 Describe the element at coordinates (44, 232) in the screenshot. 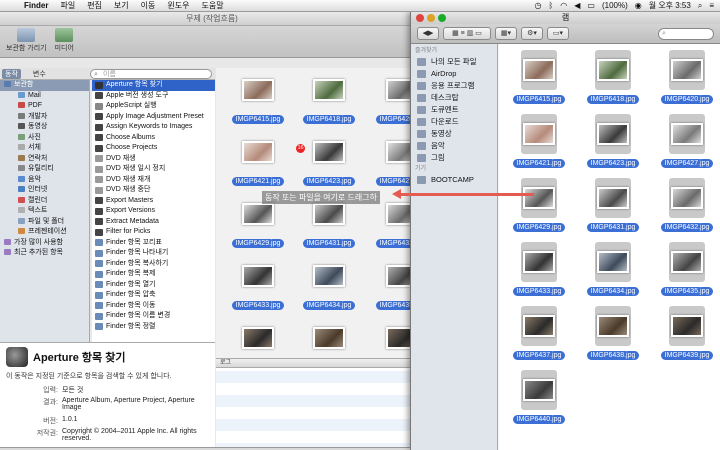

I see `category-item: 프레젠테이션` at that location.